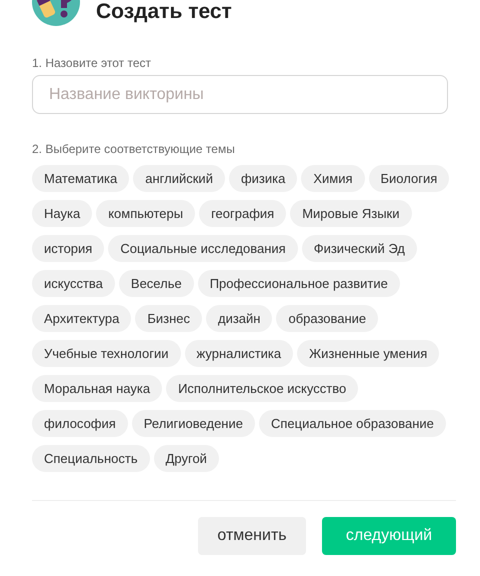 The image size is (480, 576). I want to click on topic-chip: история, so click(68, 248).